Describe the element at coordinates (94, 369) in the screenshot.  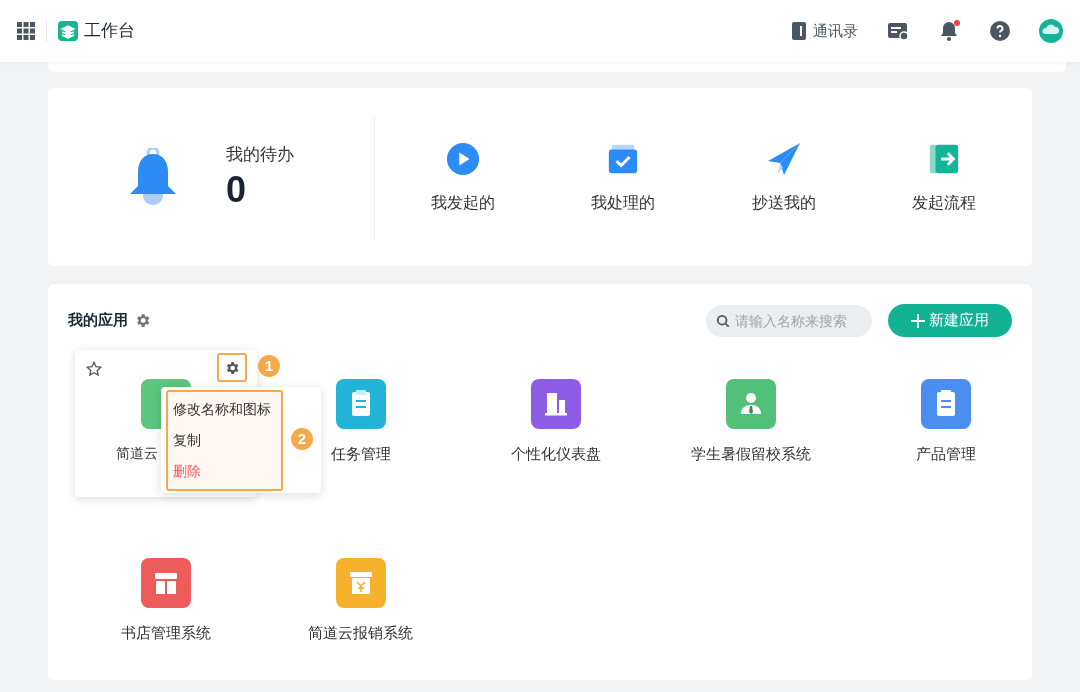
I see `star-icon` at that location.